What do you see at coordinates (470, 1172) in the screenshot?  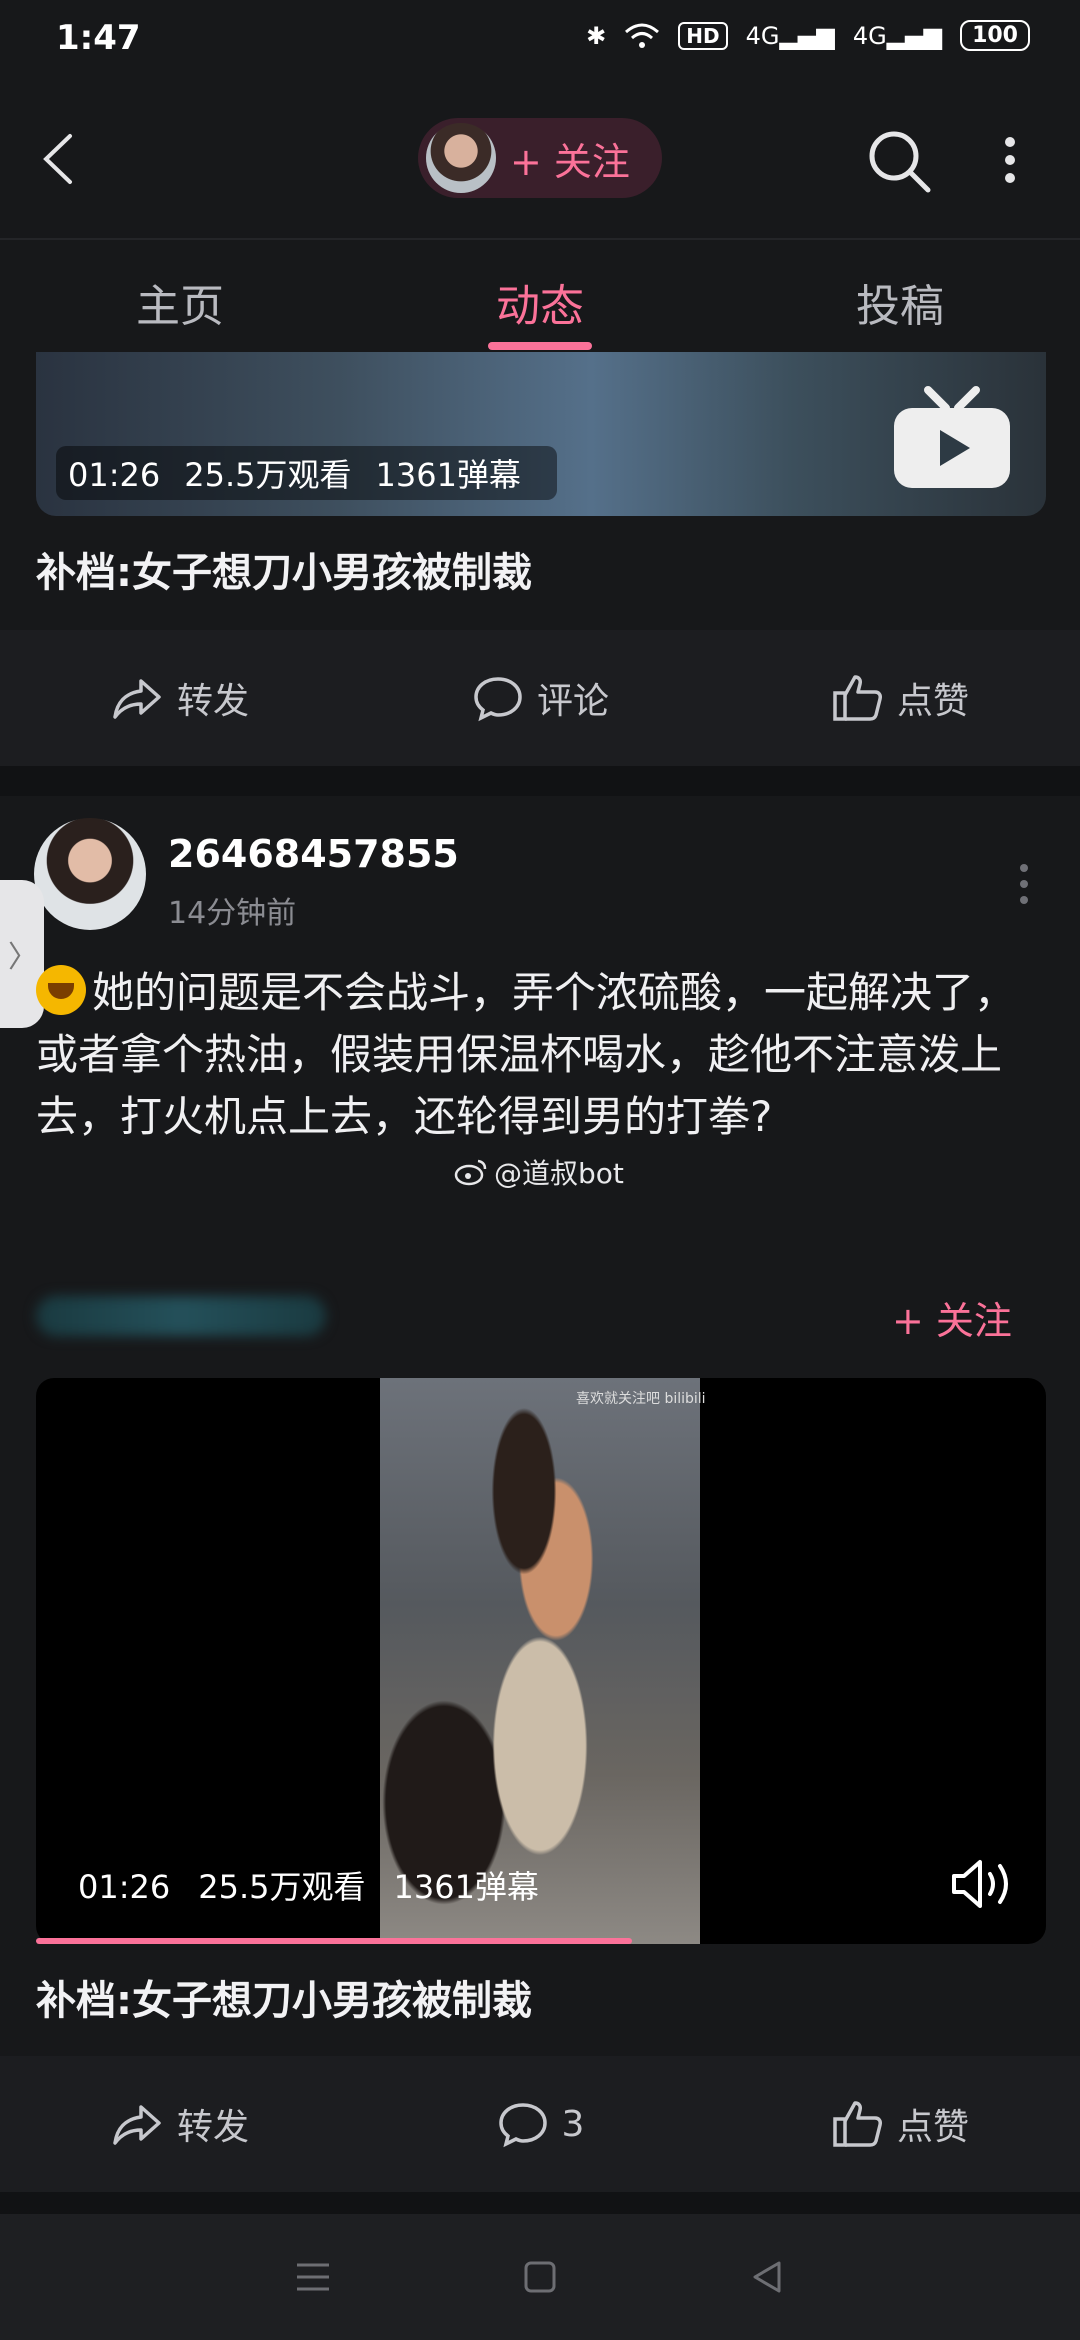 I see `weibo-icon` at bounding box center [470, 1172].